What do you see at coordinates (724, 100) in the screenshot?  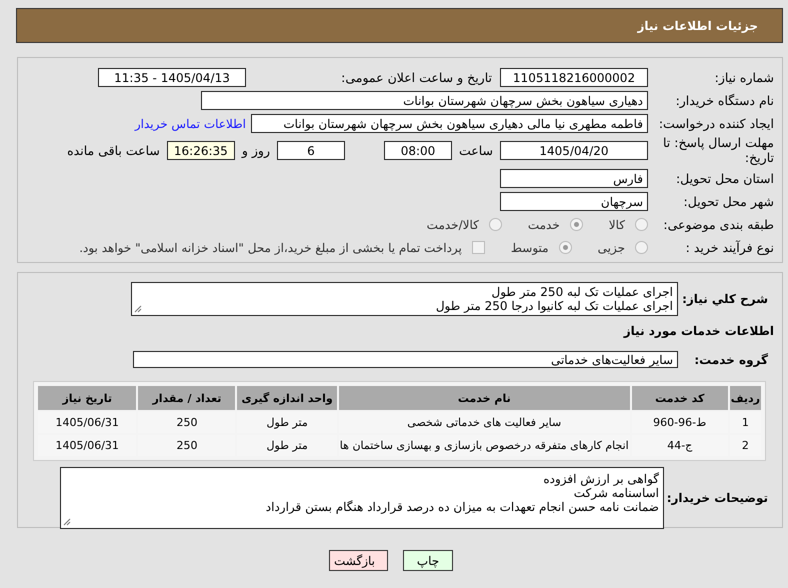 I see `field-label: نام دستگاه خریدار:` at bounding box center [724, 100].